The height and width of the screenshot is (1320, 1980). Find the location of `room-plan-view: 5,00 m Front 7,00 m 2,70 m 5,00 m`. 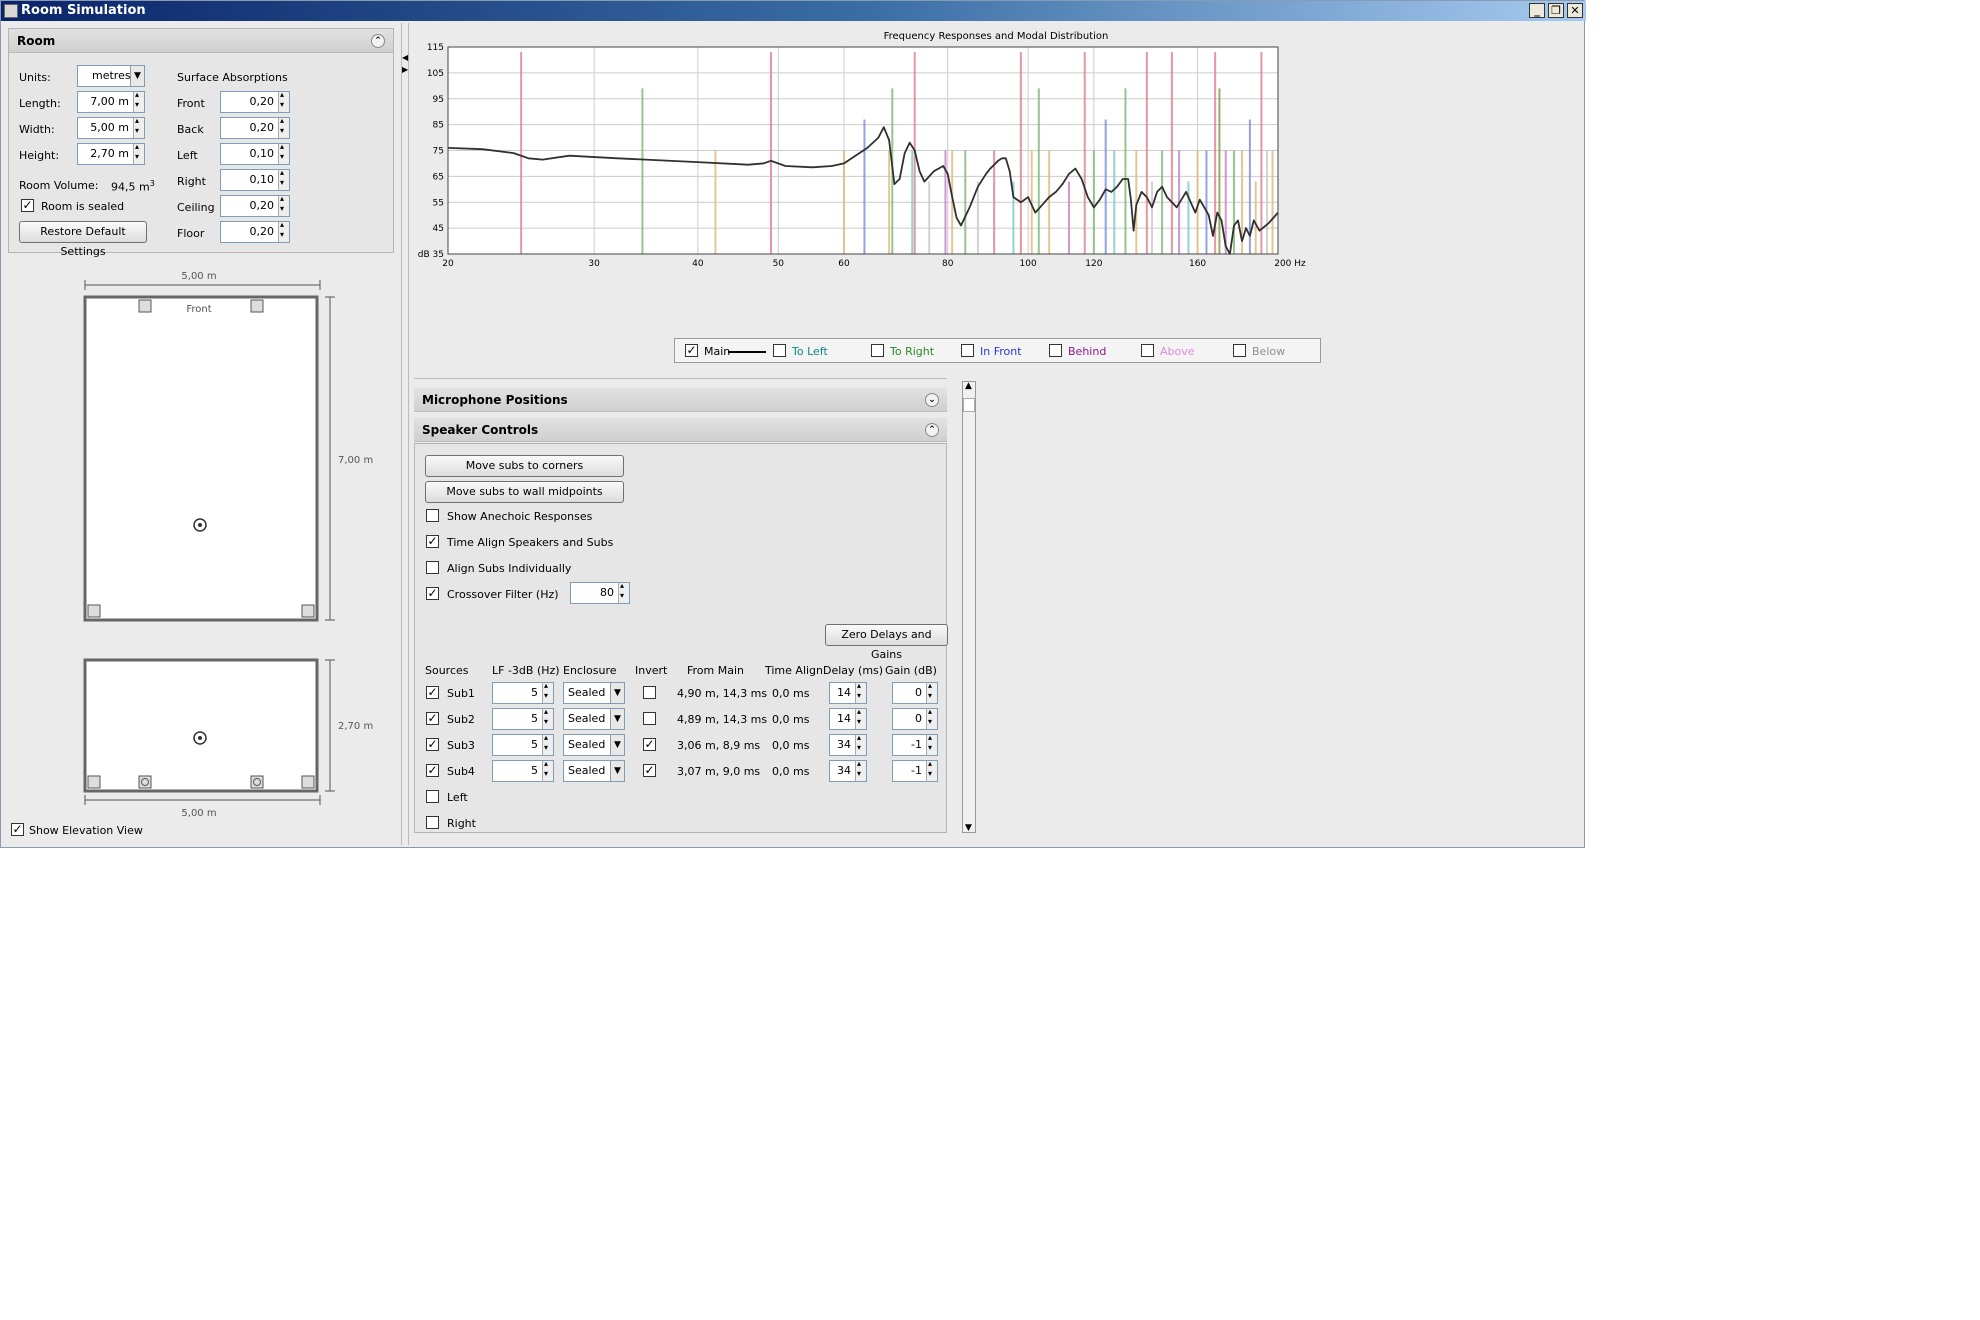

room-plan-view: 5,00 m Front 7,00 m 2,70 m 5,00 m is located at coordinates (201, 543).